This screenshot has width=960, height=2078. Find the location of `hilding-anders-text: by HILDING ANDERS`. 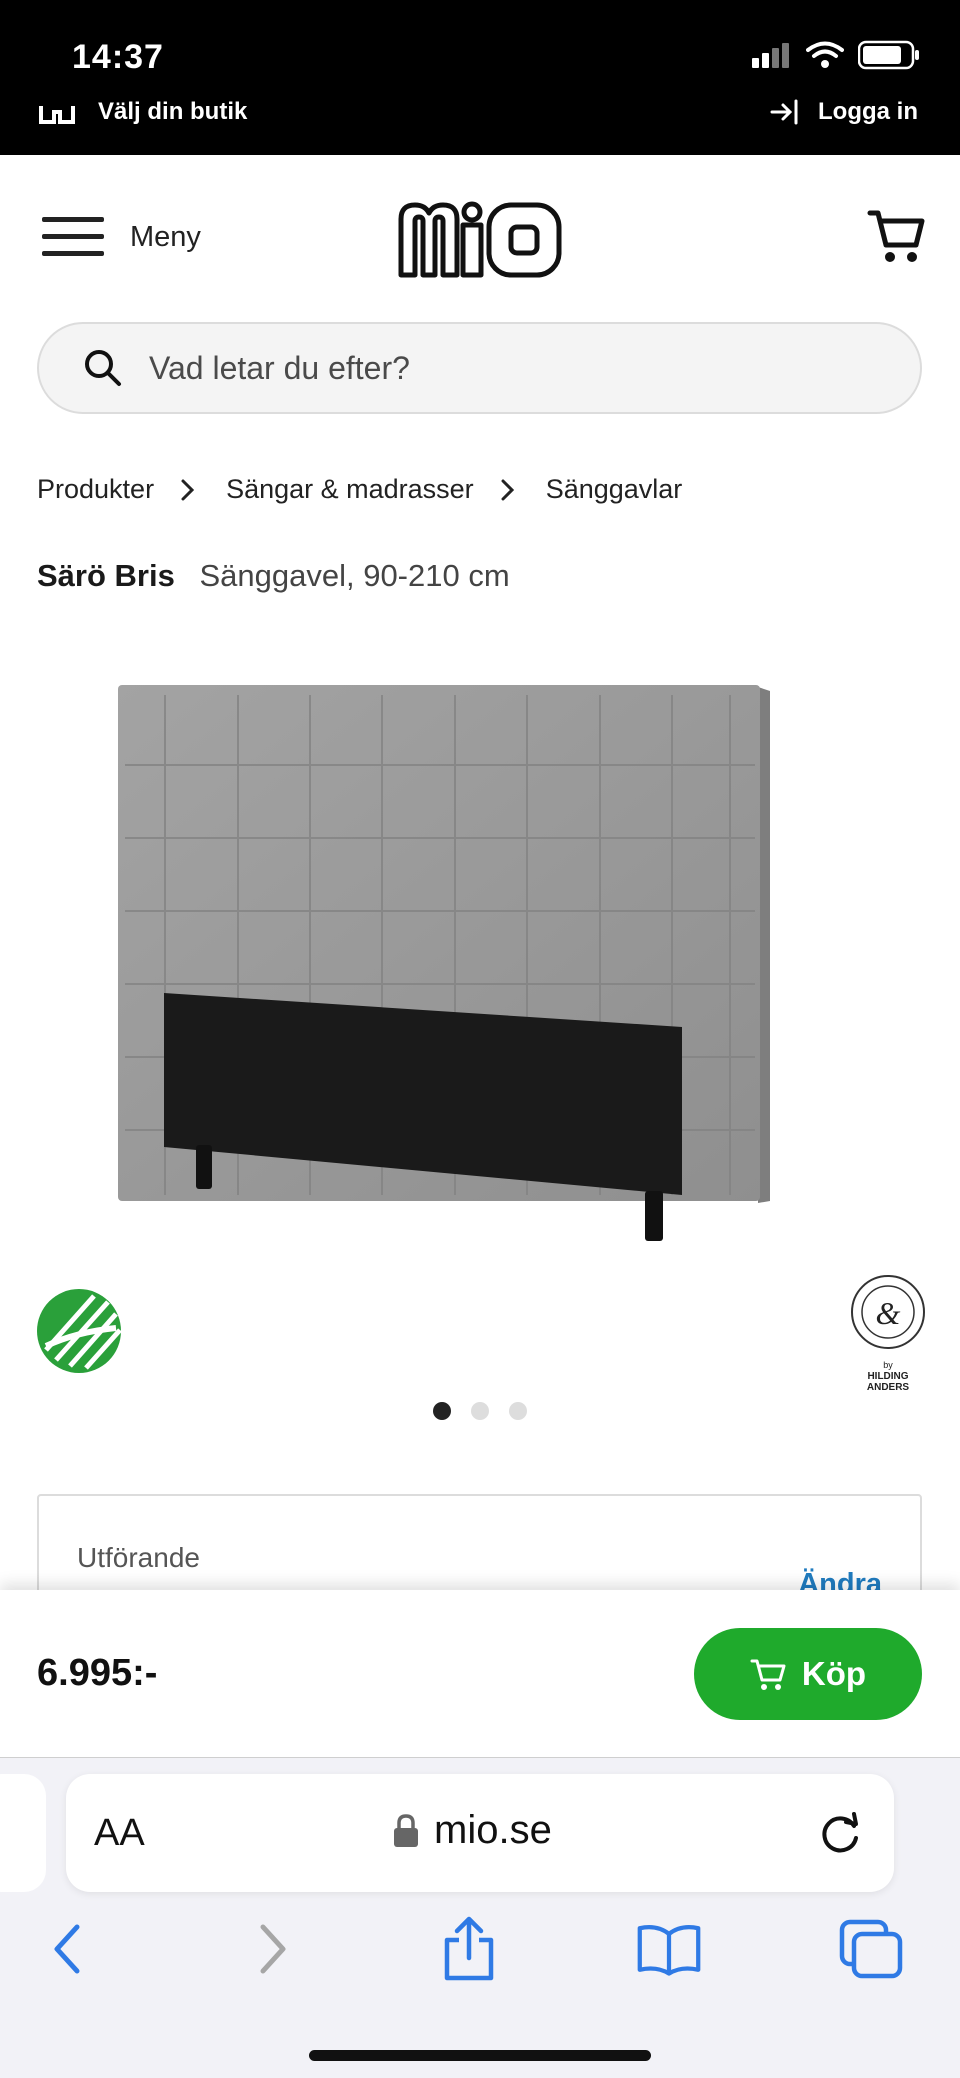

hilding-anders-text: by HILDING ANDERS is located at coordinates (888, 1376).